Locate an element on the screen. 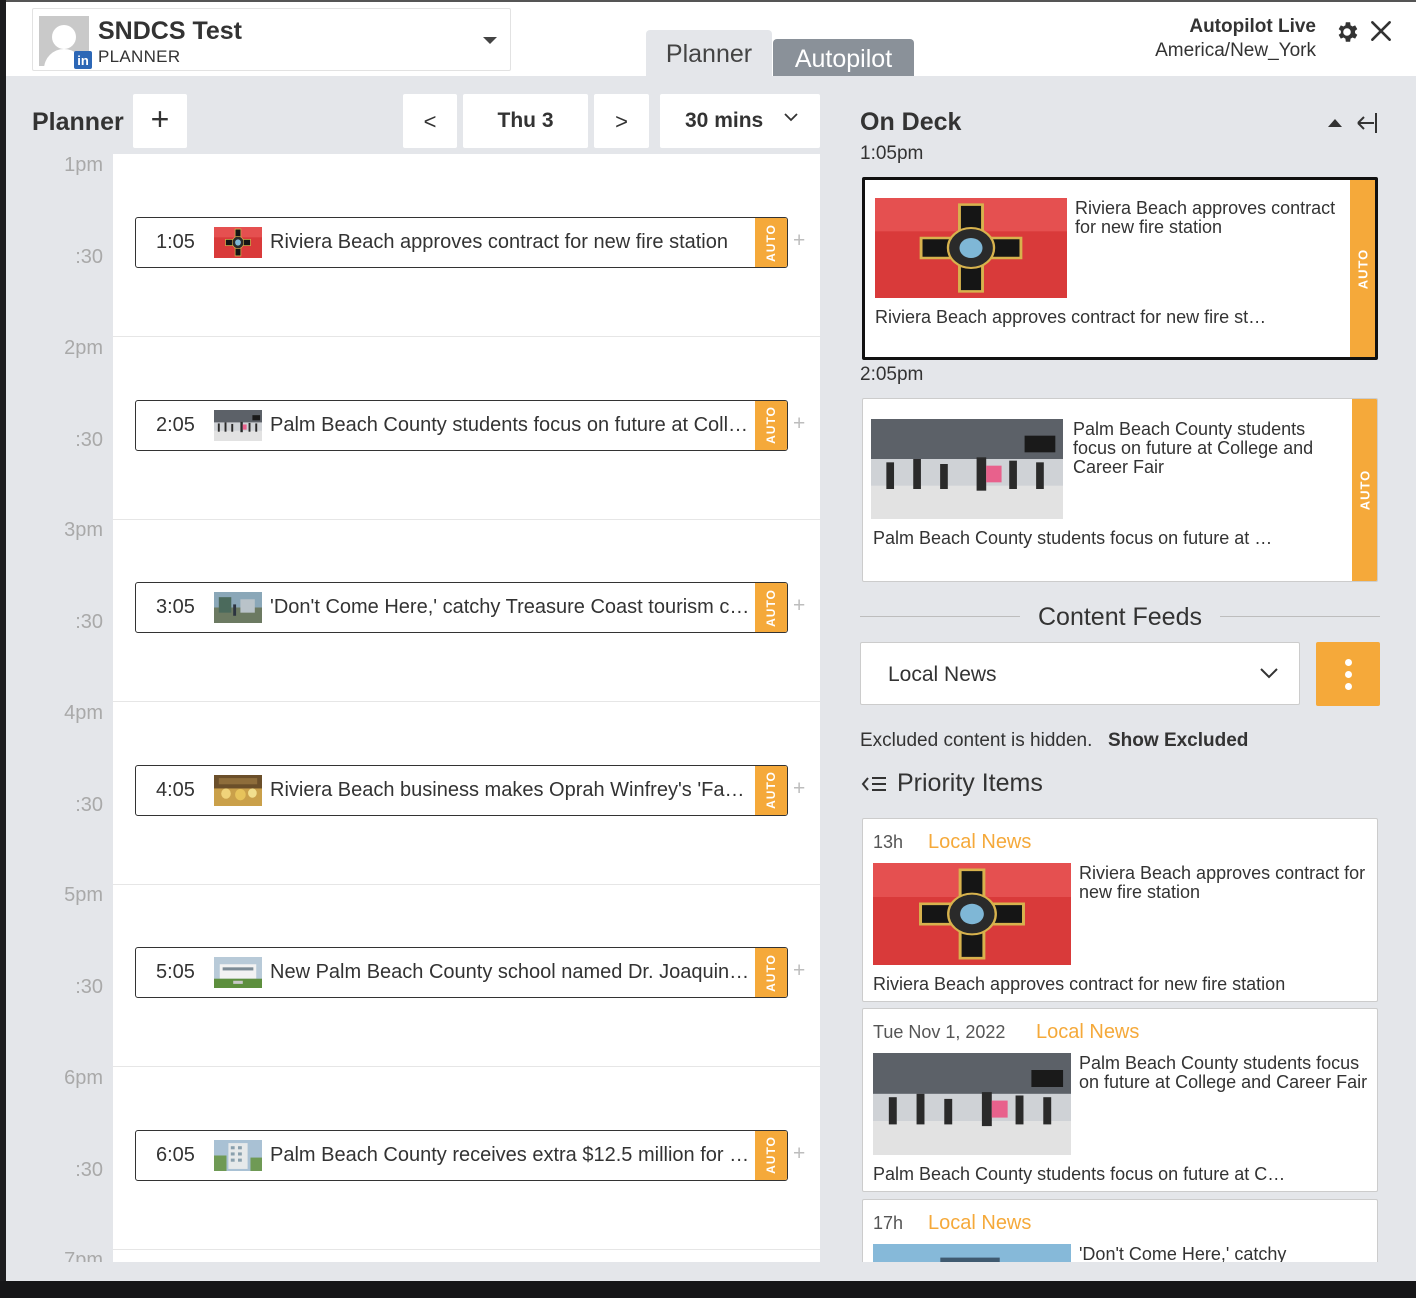  item-age: 13h is located at coordinates (888, 842).